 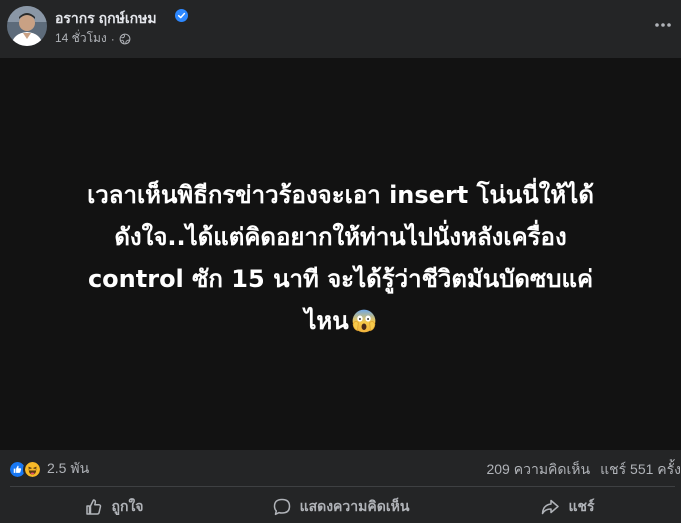 What do you see at coordinates (340, 29) in the screenshot?
I see `post-header: อรากร ฤกษ์เกษม 14 ชั่วโมง ·` at bounding box center [340, 29].